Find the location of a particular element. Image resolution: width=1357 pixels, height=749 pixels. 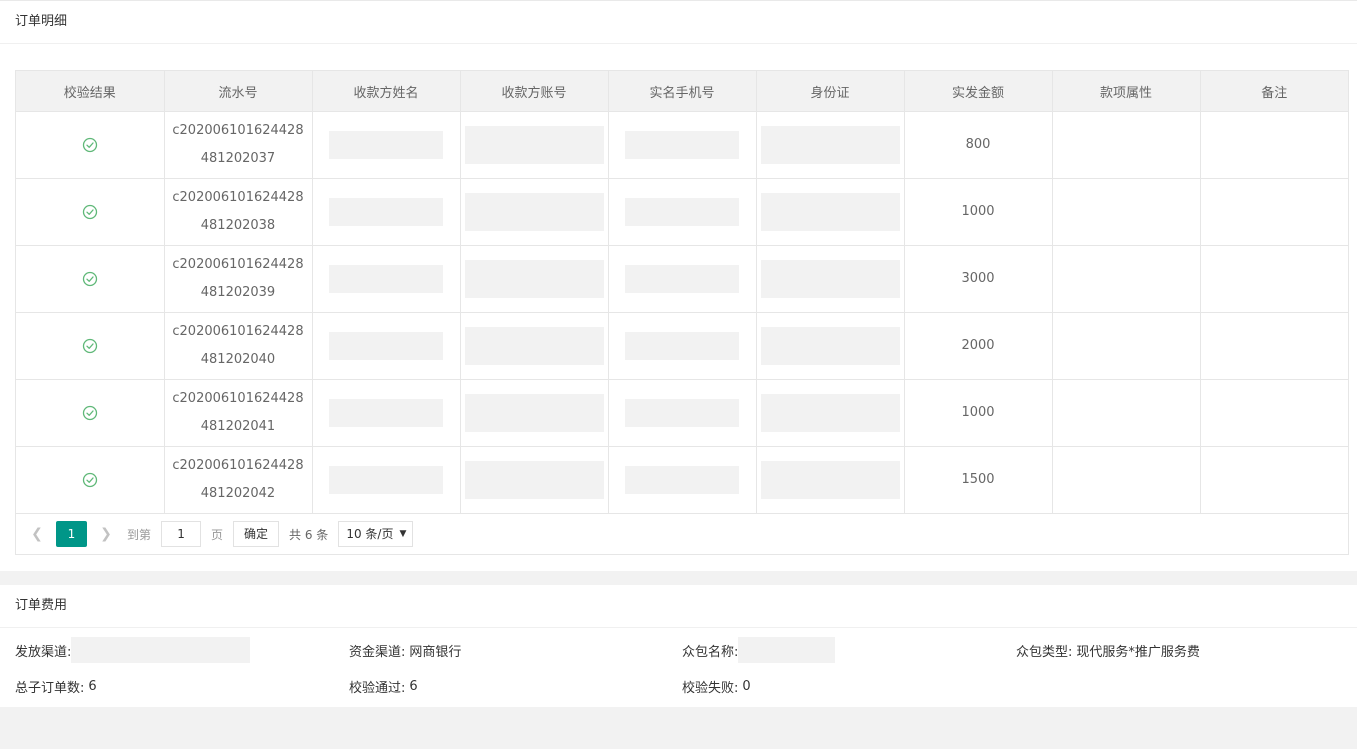

amount-cell: 800 is located at coordinates (978, 145).